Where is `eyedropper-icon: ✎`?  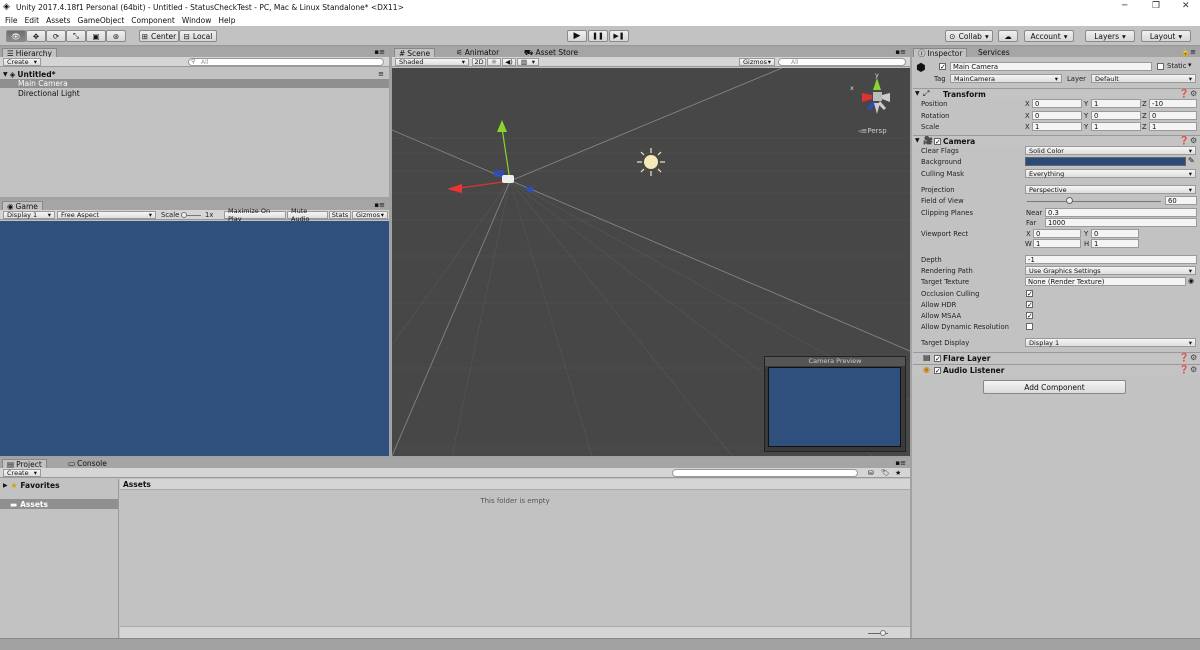 eyedropper-icon: ✎ is located at coordinates (1191, 160).